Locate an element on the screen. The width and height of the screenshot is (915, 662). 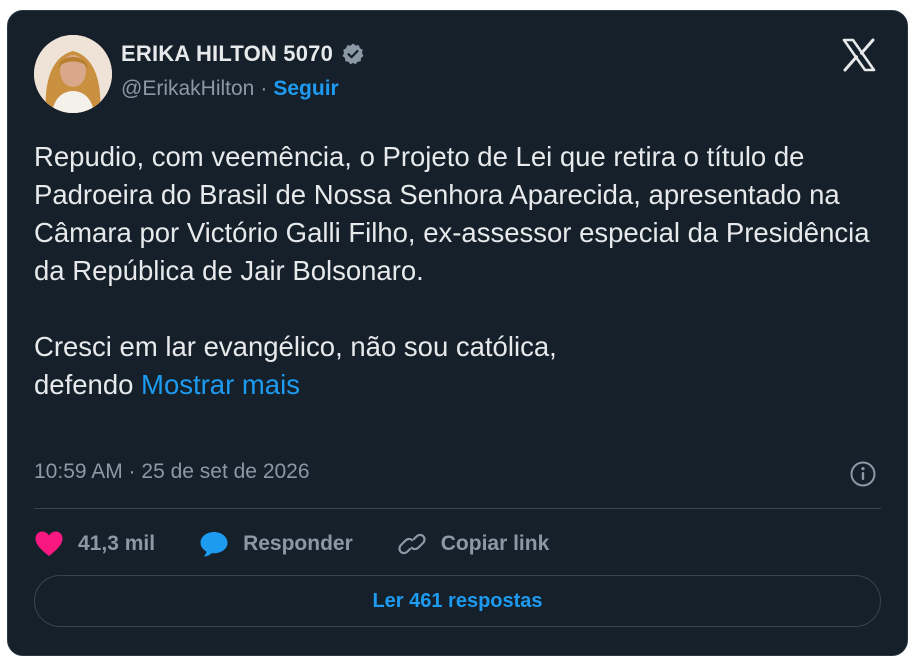
link-icon is located at coordinates (412, 544).